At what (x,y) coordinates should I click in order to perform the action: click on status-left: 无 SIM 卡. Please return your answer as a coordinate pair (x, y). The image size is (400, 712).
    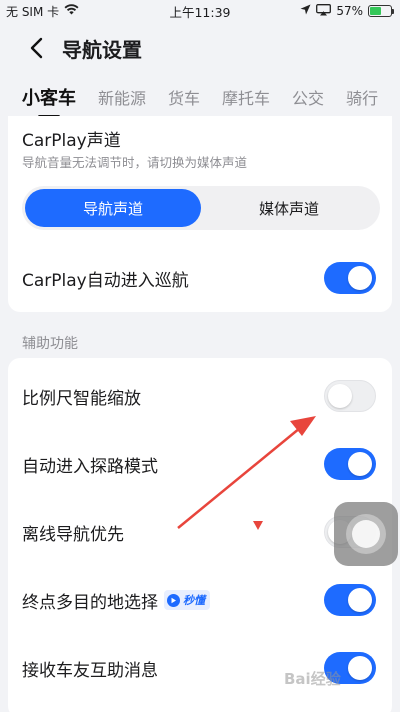
    Looking at the image, I should click on (42, 11).